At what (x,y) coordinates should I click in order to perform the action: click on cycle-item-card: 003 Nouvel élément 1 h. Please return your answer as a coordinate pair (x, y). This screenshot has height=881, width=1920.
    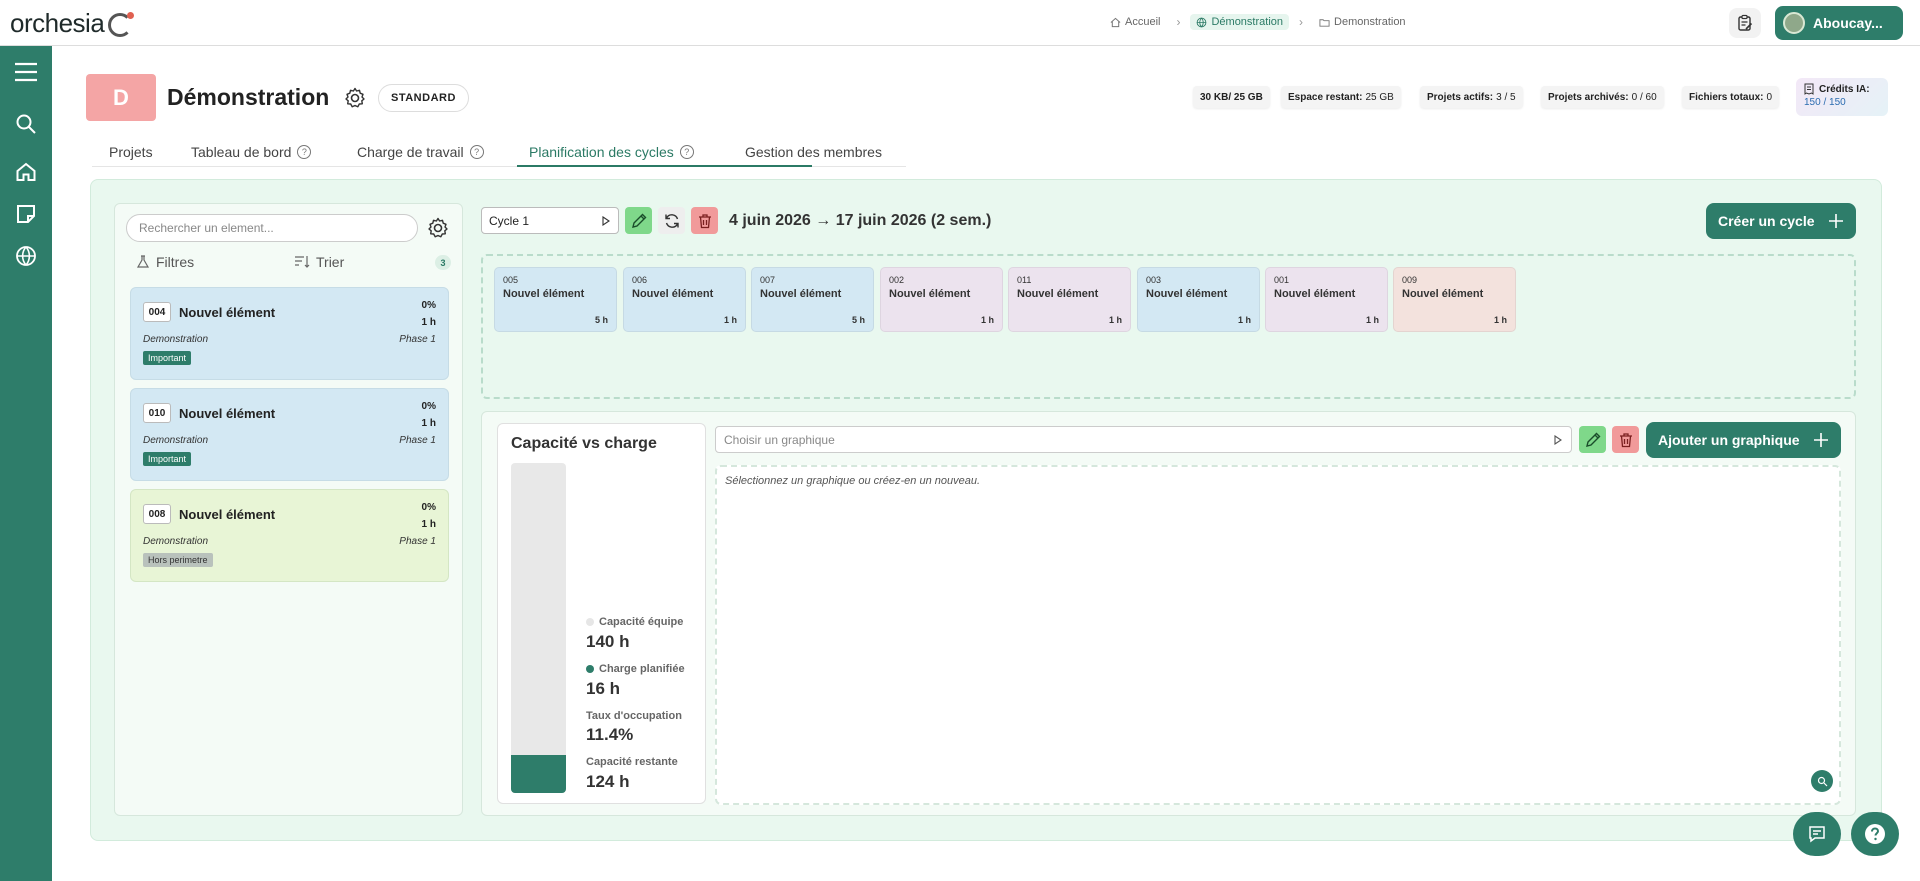
    Looking at the image, I should click on (1198, 299).